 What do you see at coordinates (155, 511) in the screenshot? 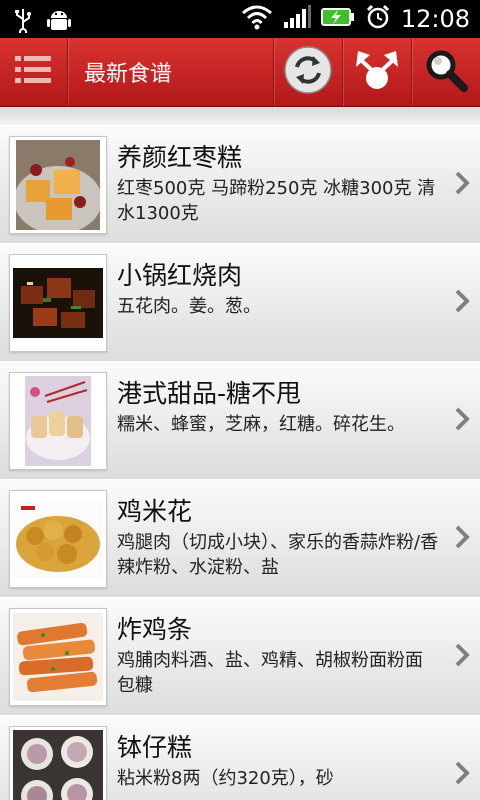
I see `recipe-title: 鸡米花` at bounding box center [155, 511].